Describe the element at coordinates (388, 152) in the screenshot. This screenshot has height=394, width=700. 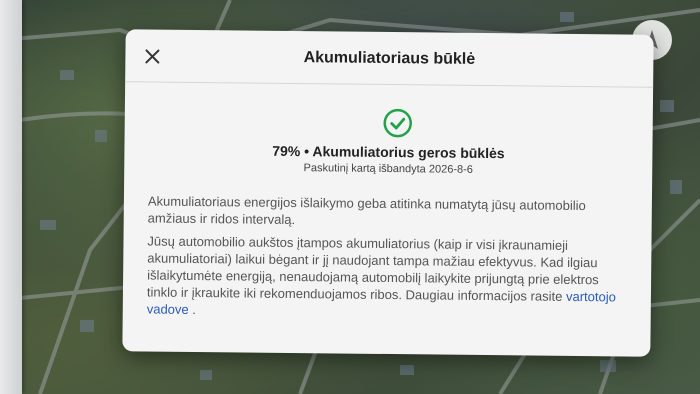
I see `battery-status: 79% • Akumuliatorius geros būklės` at that location.